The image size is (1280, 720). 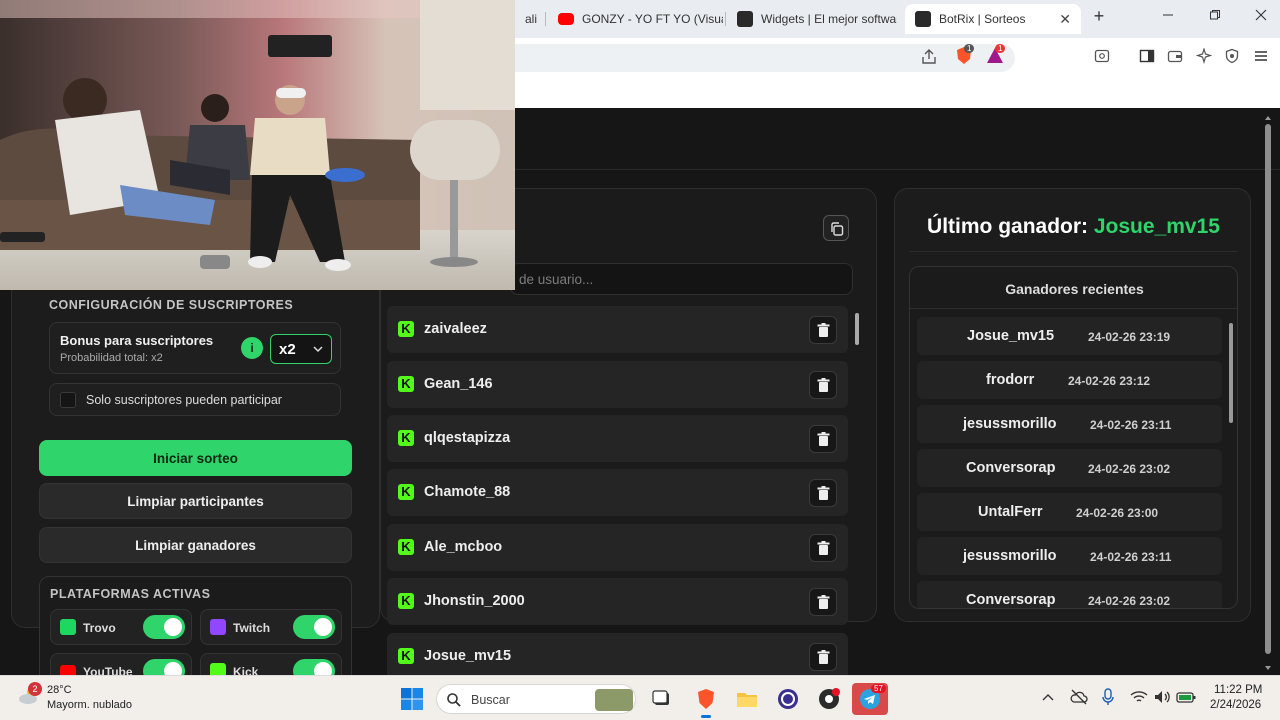 What do you see at coordinates (1186, 697) in the screenshot?
I see `battery-icon` at bounding box center [1186, 697].